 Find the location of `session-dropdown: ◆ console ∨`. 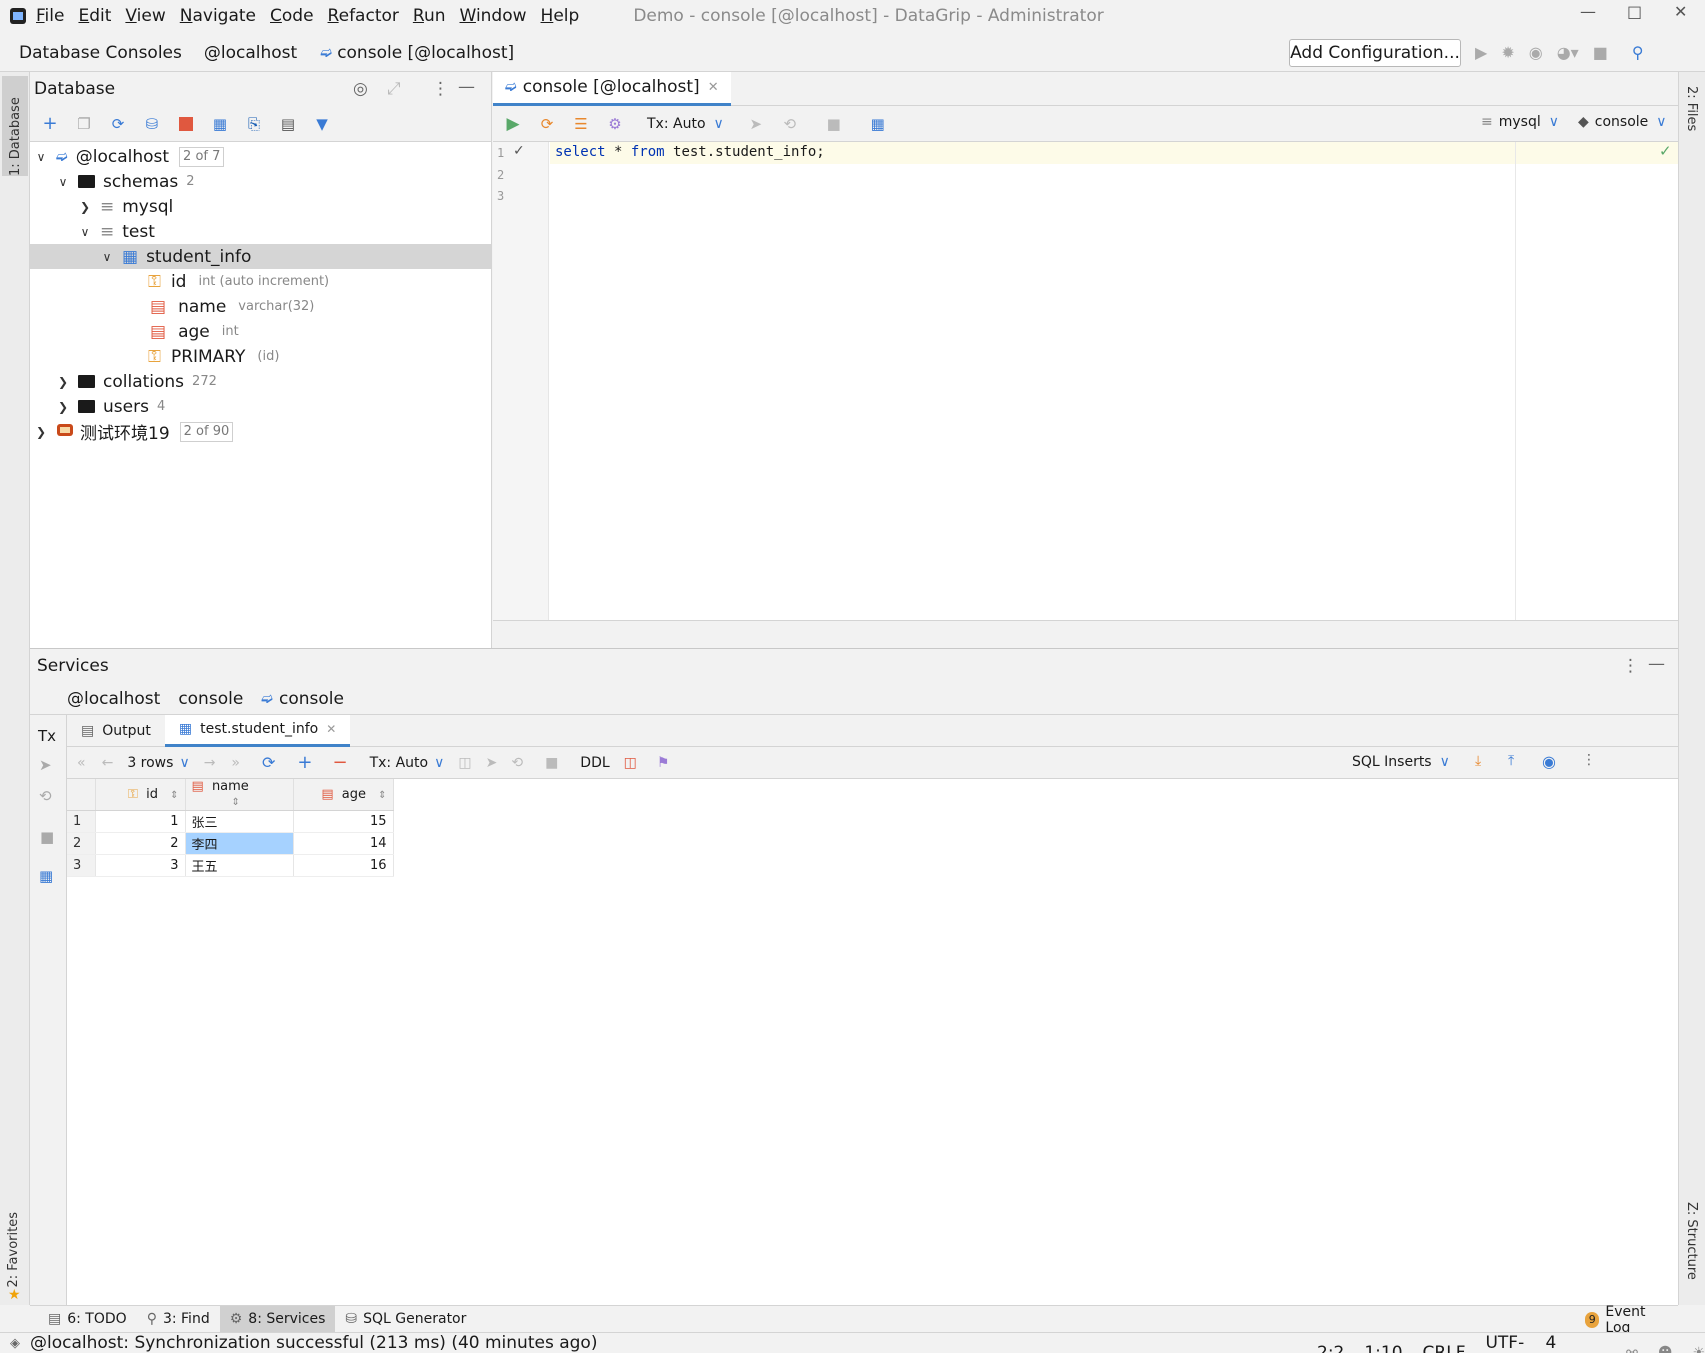

session-dropdown: ◆ console ∨ is located at coordinates (1622, 122).